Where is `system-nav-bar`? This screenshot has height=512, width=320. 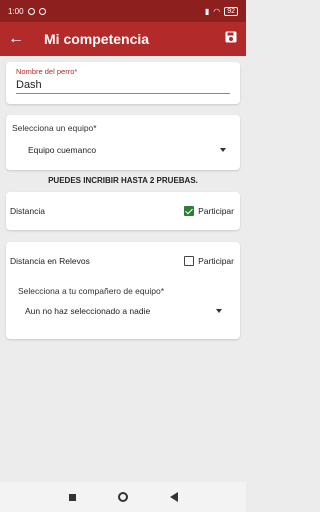 system-nav-bar is located at coordinates (123, 497).